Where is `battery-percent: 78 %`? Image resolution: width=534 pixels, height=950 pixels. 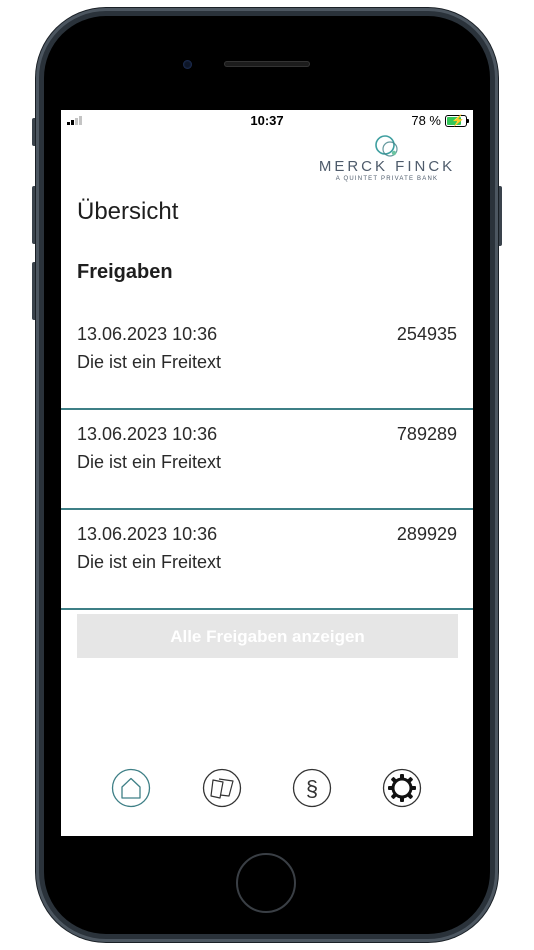
battery-percent: 78 % is located at coordinates (426, 120).